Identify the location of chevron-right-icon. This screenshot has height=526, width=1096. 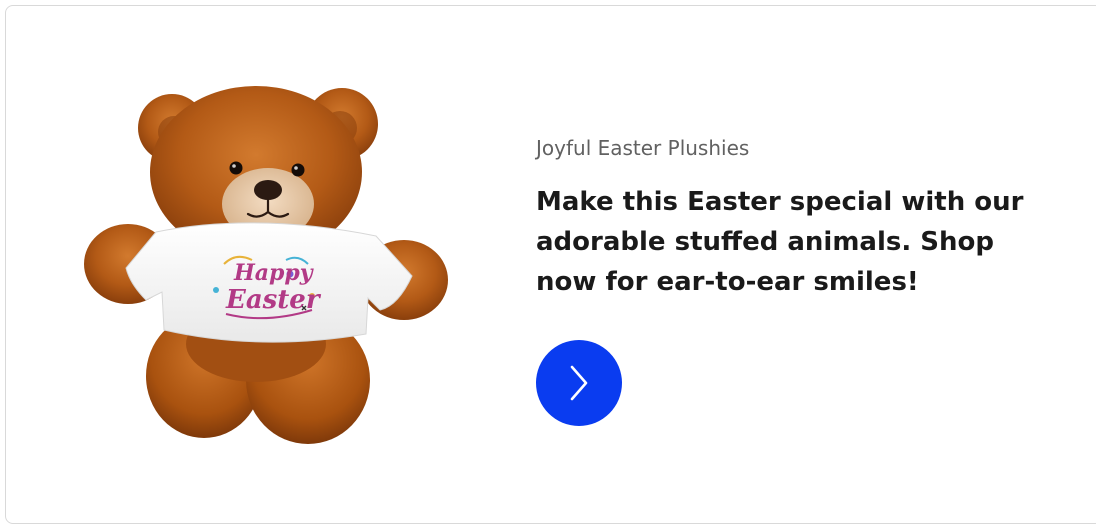
(579, 383).